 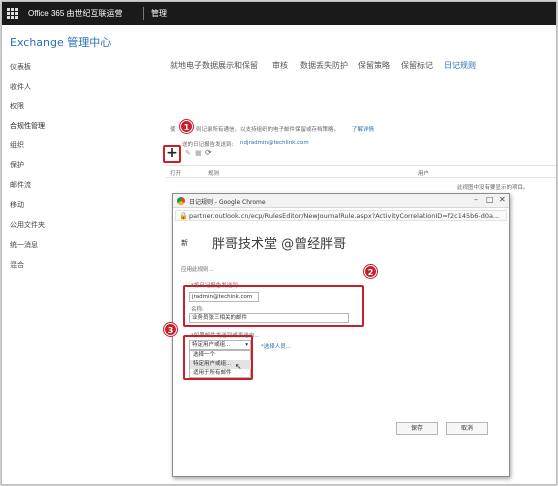 I want to click on nav-item-protection: 保护, so click(x=17, y=165).